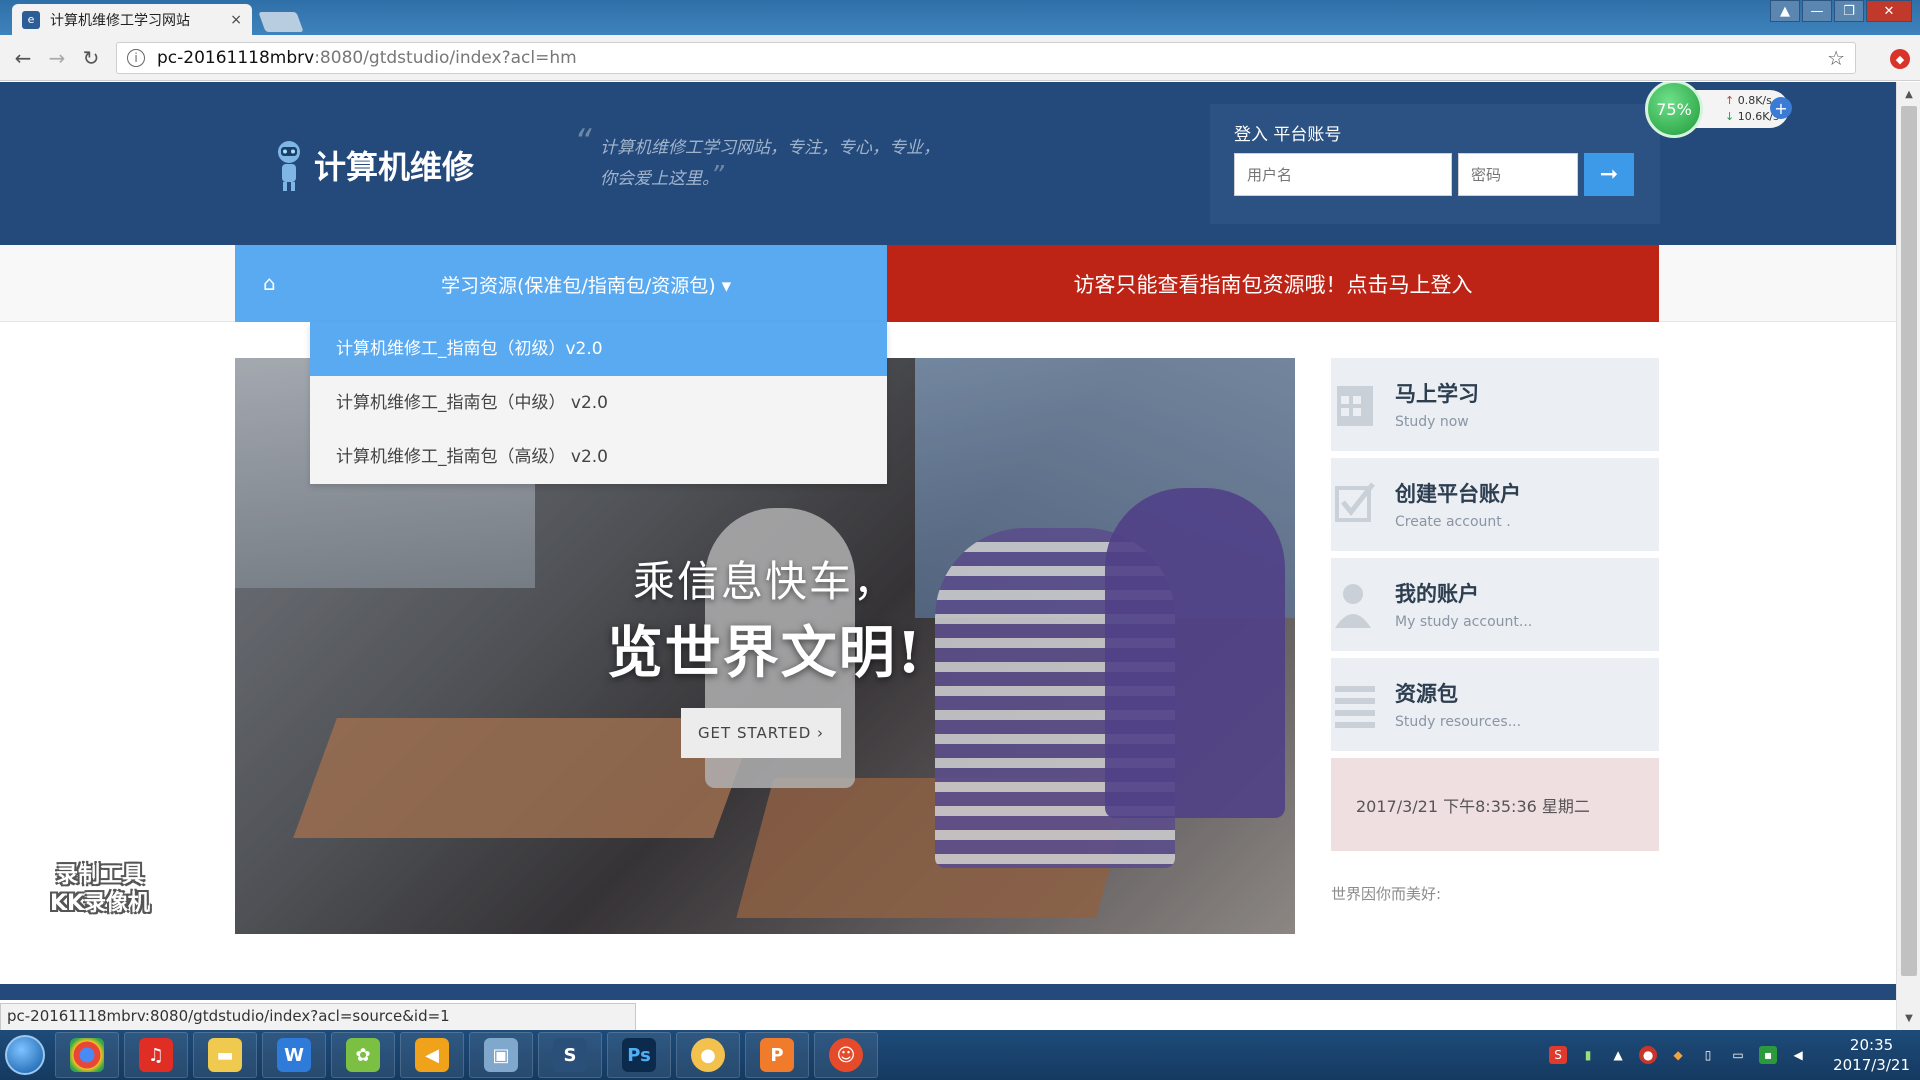  Describe the element at coordinates (1817, 11) in the screenshot. I see `minimize-button: —` at that location.